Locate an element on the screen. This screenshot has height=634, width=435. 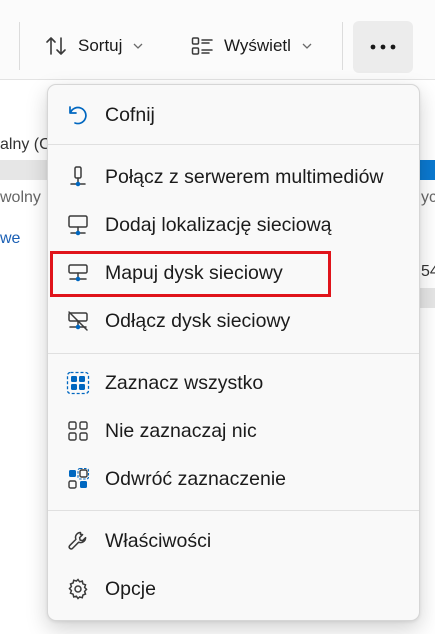
menu-item-label: Nie zaznaczaj nic is located at coordinates (181, 430).